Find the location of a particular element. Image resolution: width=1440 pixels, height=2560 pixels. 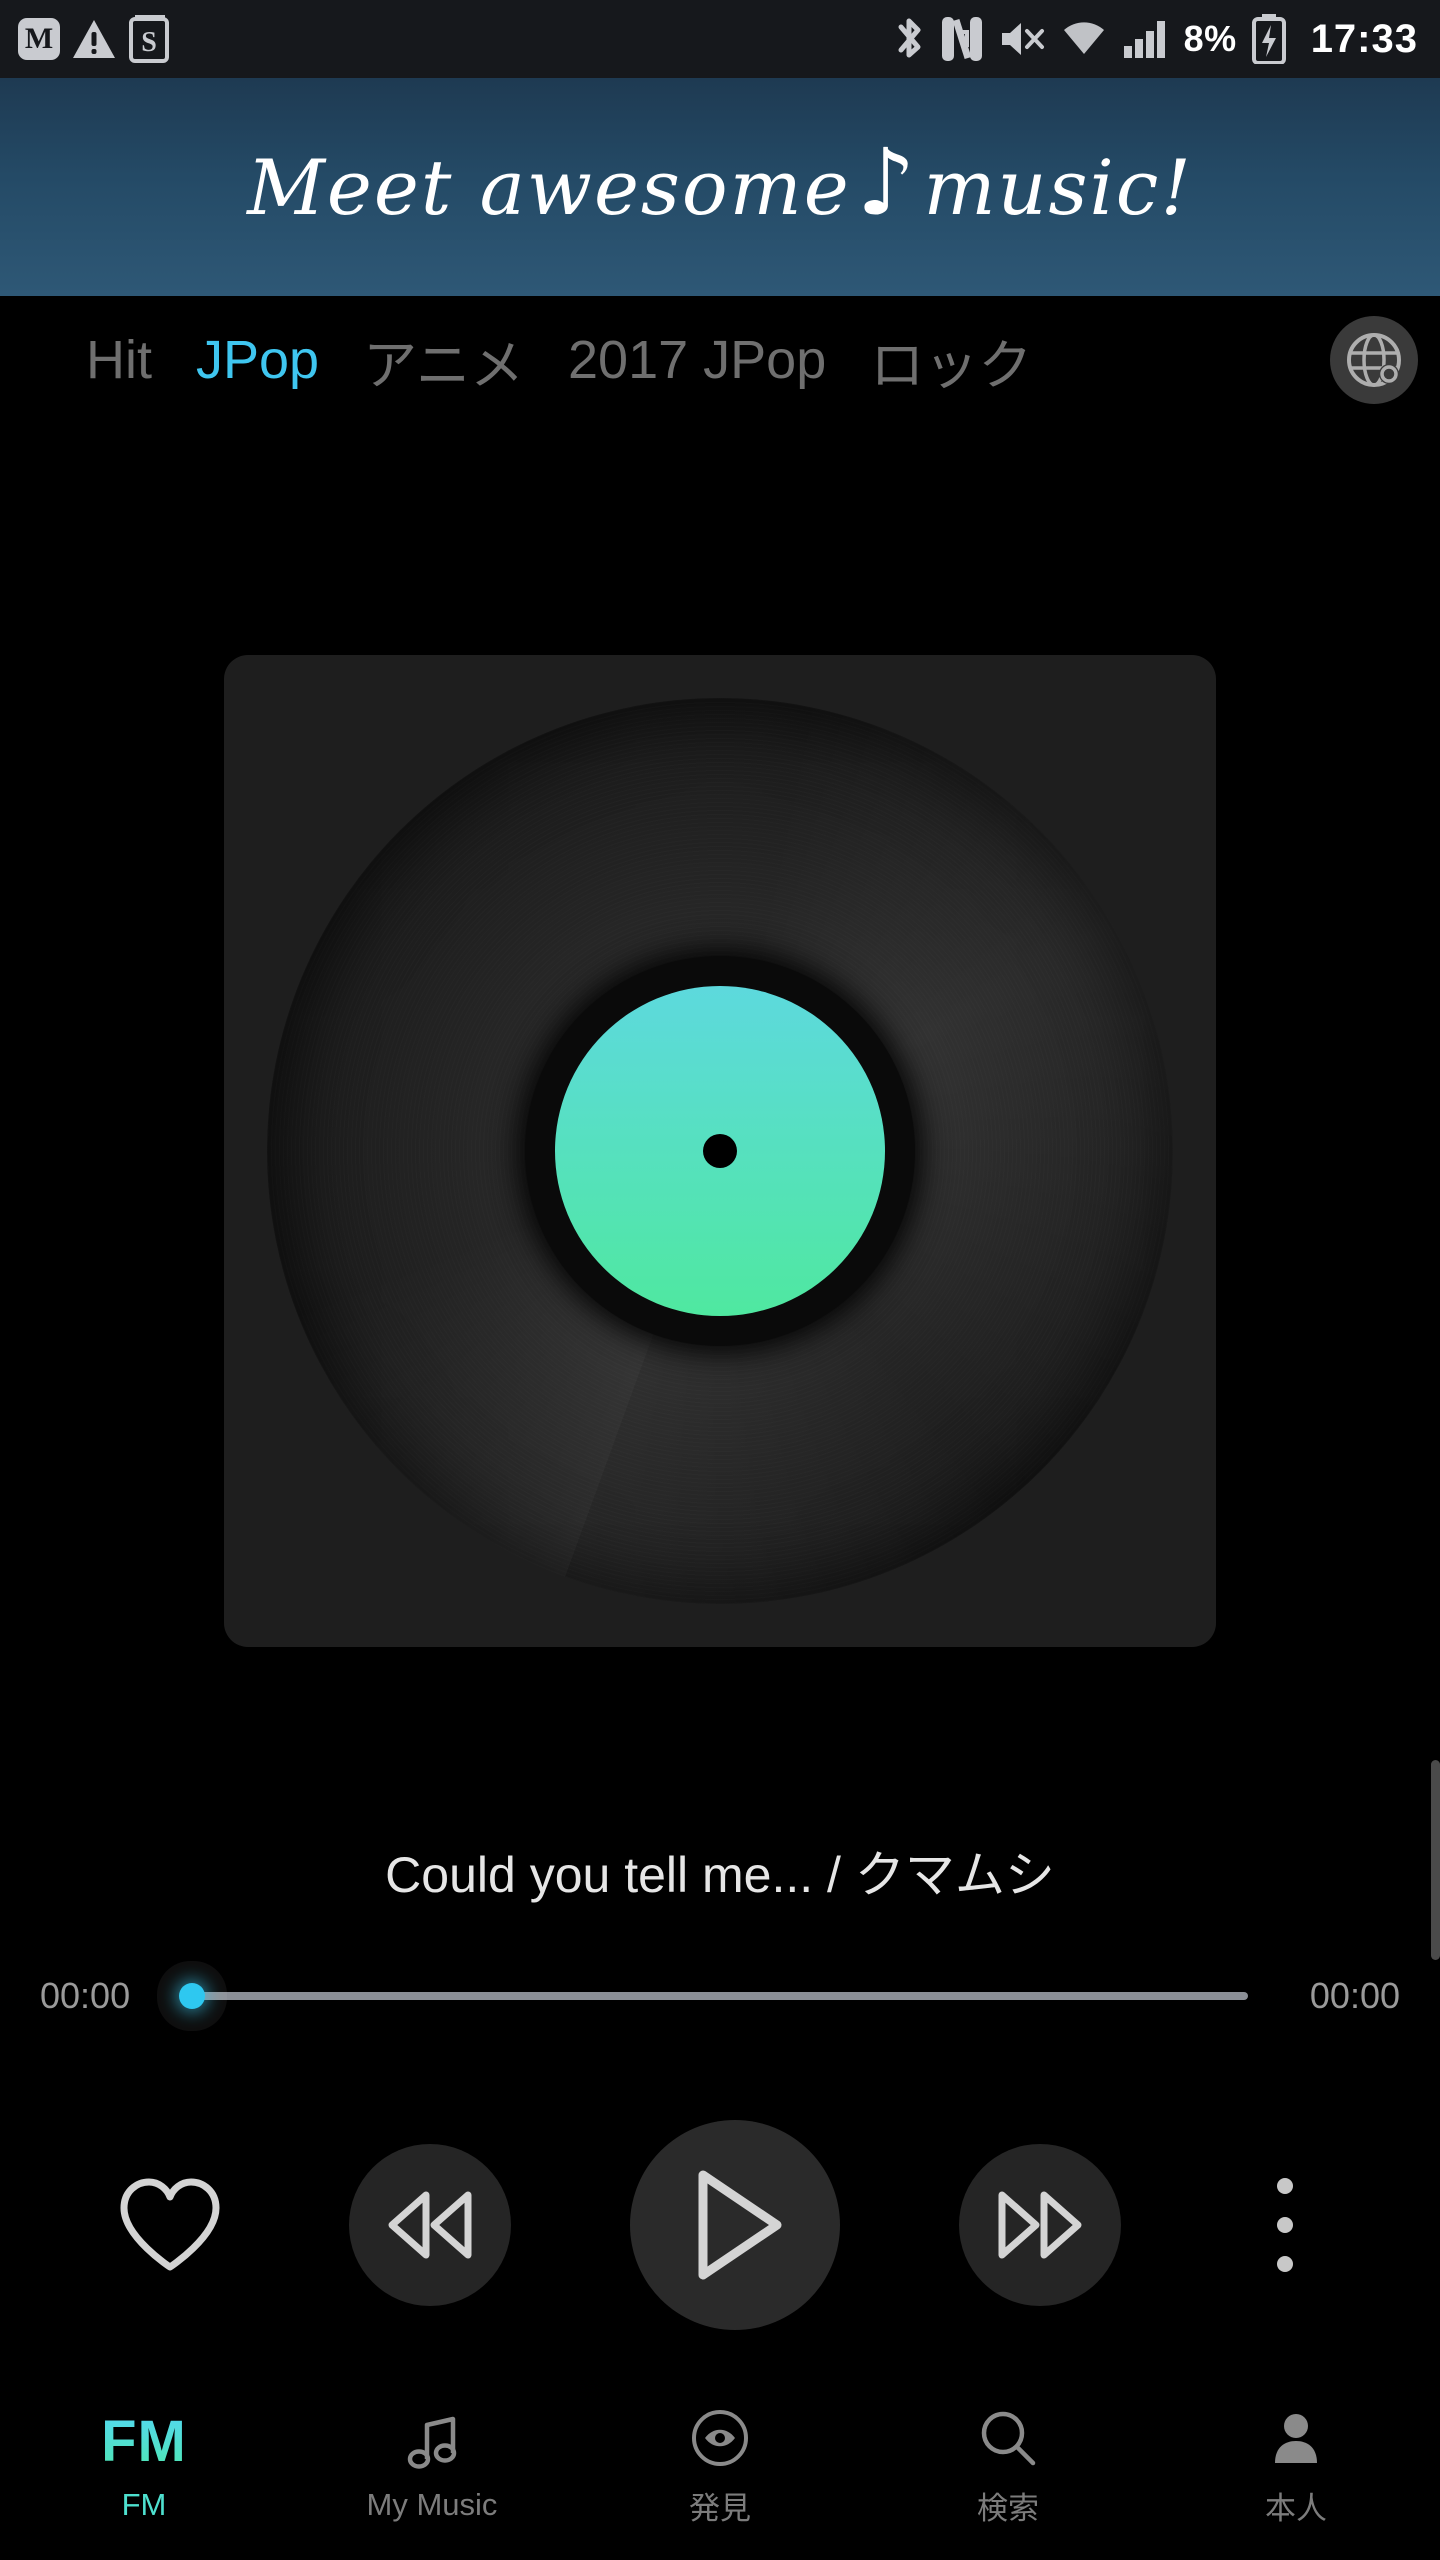

app-banner: Meet awesome ♪ music! is located at coordinates (720, 187).